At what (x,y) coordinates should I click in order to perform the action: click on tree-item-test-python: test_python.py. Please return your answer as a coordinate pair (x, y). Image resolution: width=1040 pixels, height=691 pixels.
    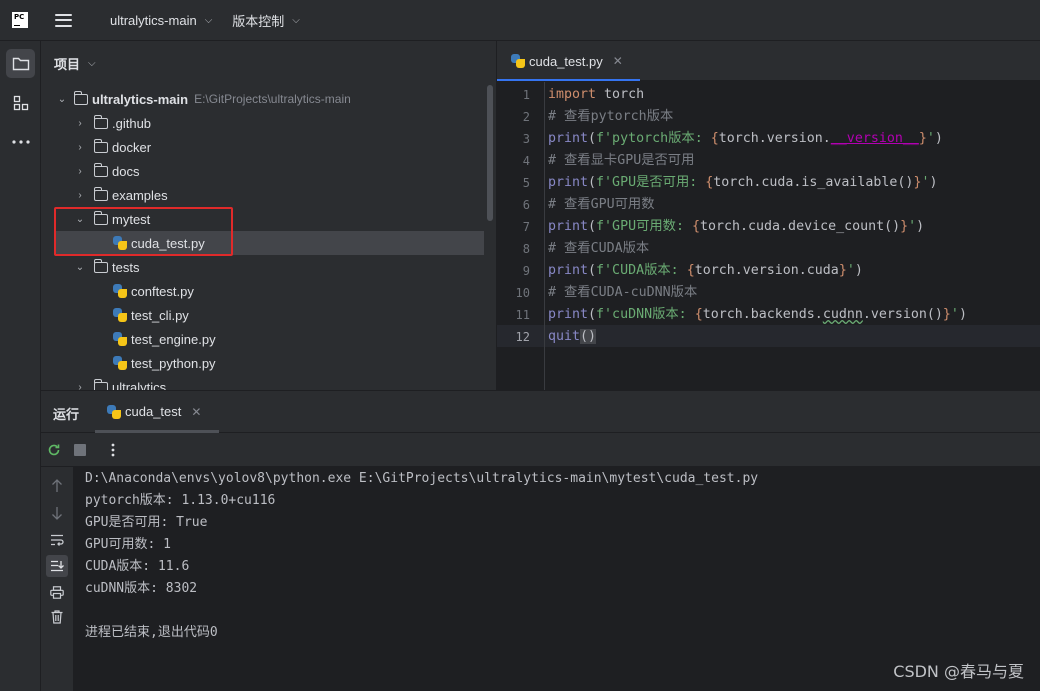
    Looking at the image, I should click on (268, 363).